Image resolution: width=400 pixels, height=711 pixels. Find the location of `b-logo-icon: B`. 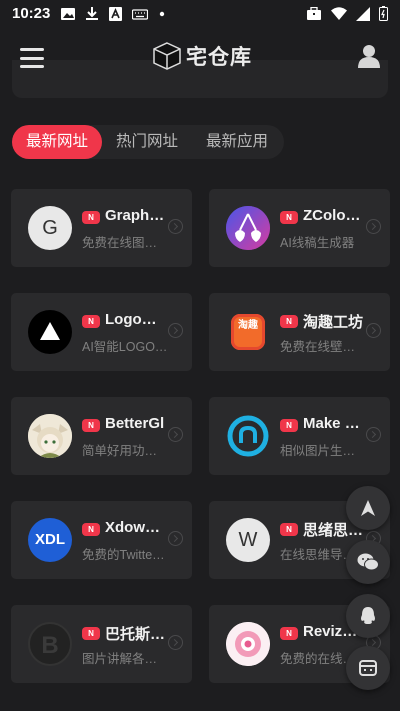

b-logo-icon: B is located at coordinates (50, 644).